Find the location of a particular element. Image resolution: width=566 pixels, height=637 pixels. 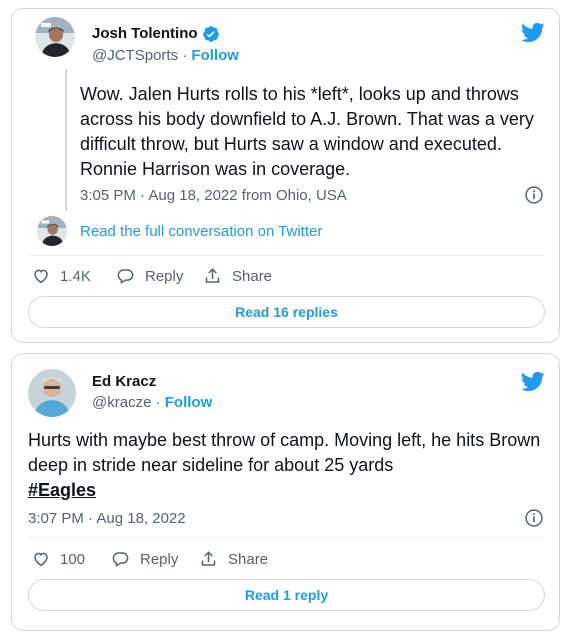

like-button: 1.4K is located at coordinates (61, 276).